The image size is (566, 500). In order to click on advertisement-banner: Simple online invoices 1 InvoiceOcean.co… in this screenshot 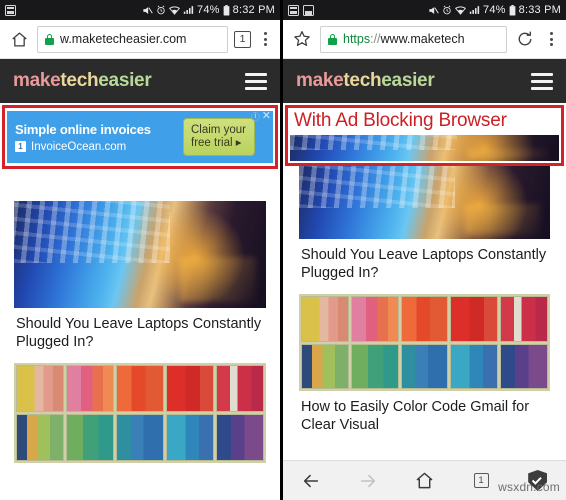, I will do `click(140, 137)`.